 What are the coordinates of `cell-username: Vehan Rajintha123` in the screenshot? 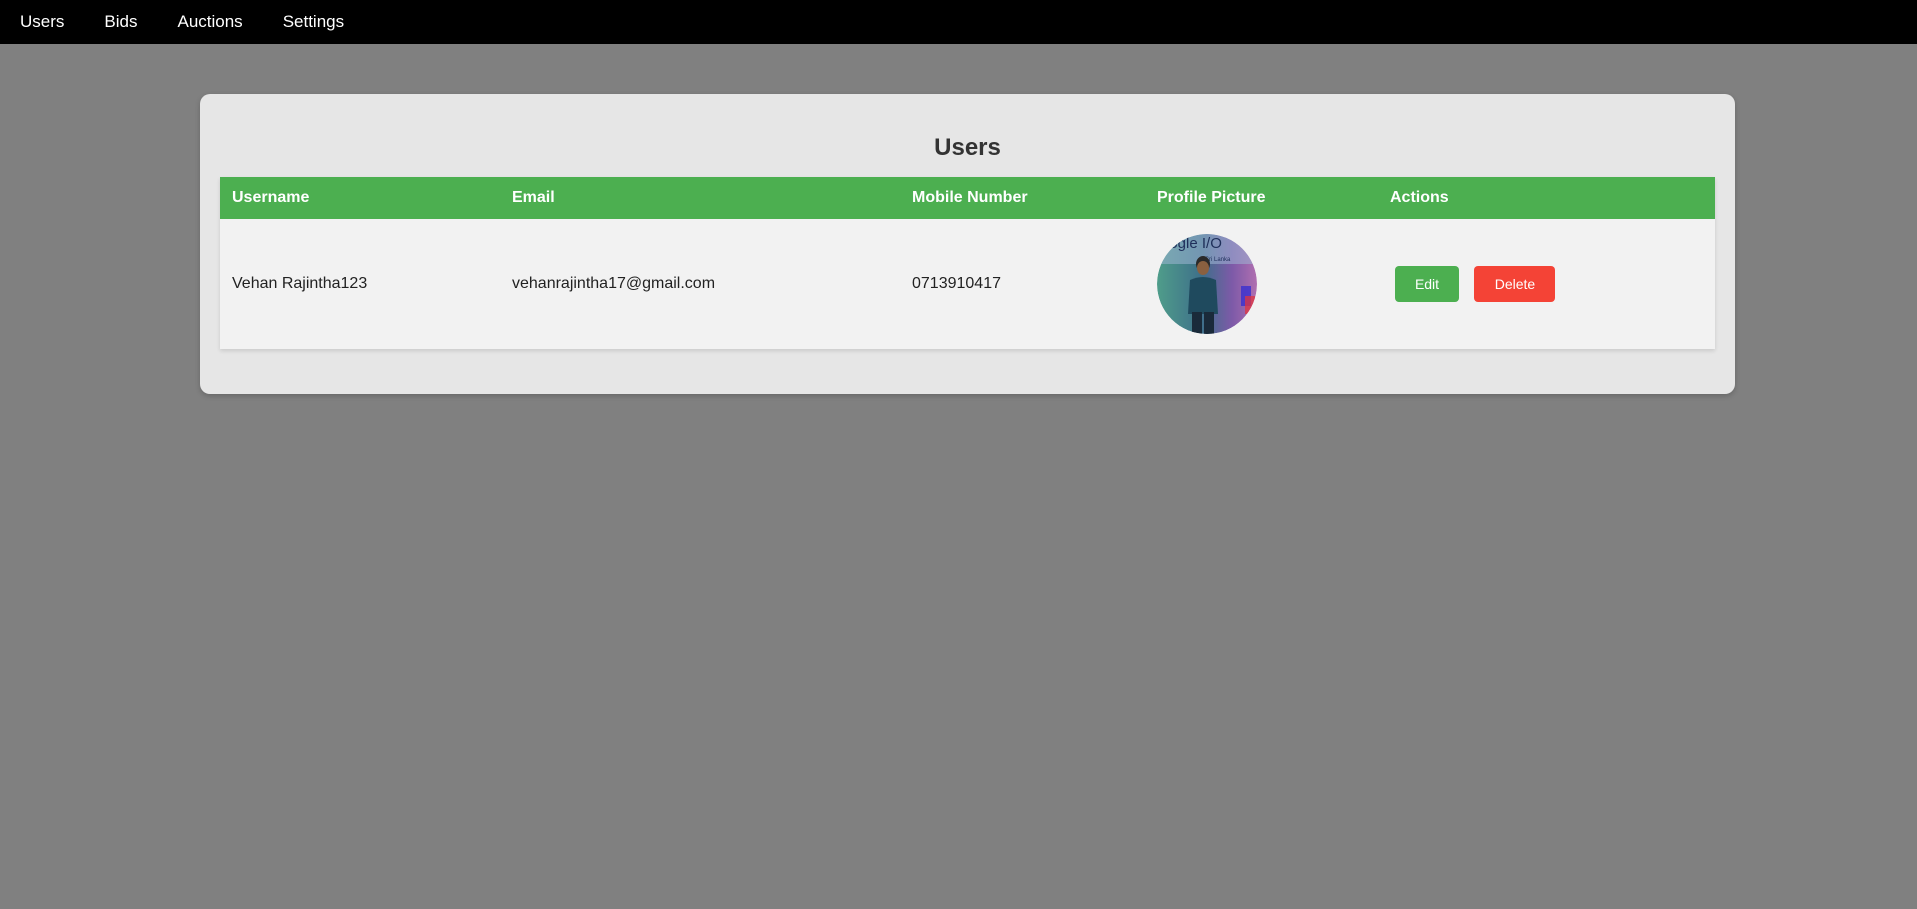 It's located at (300, 283).